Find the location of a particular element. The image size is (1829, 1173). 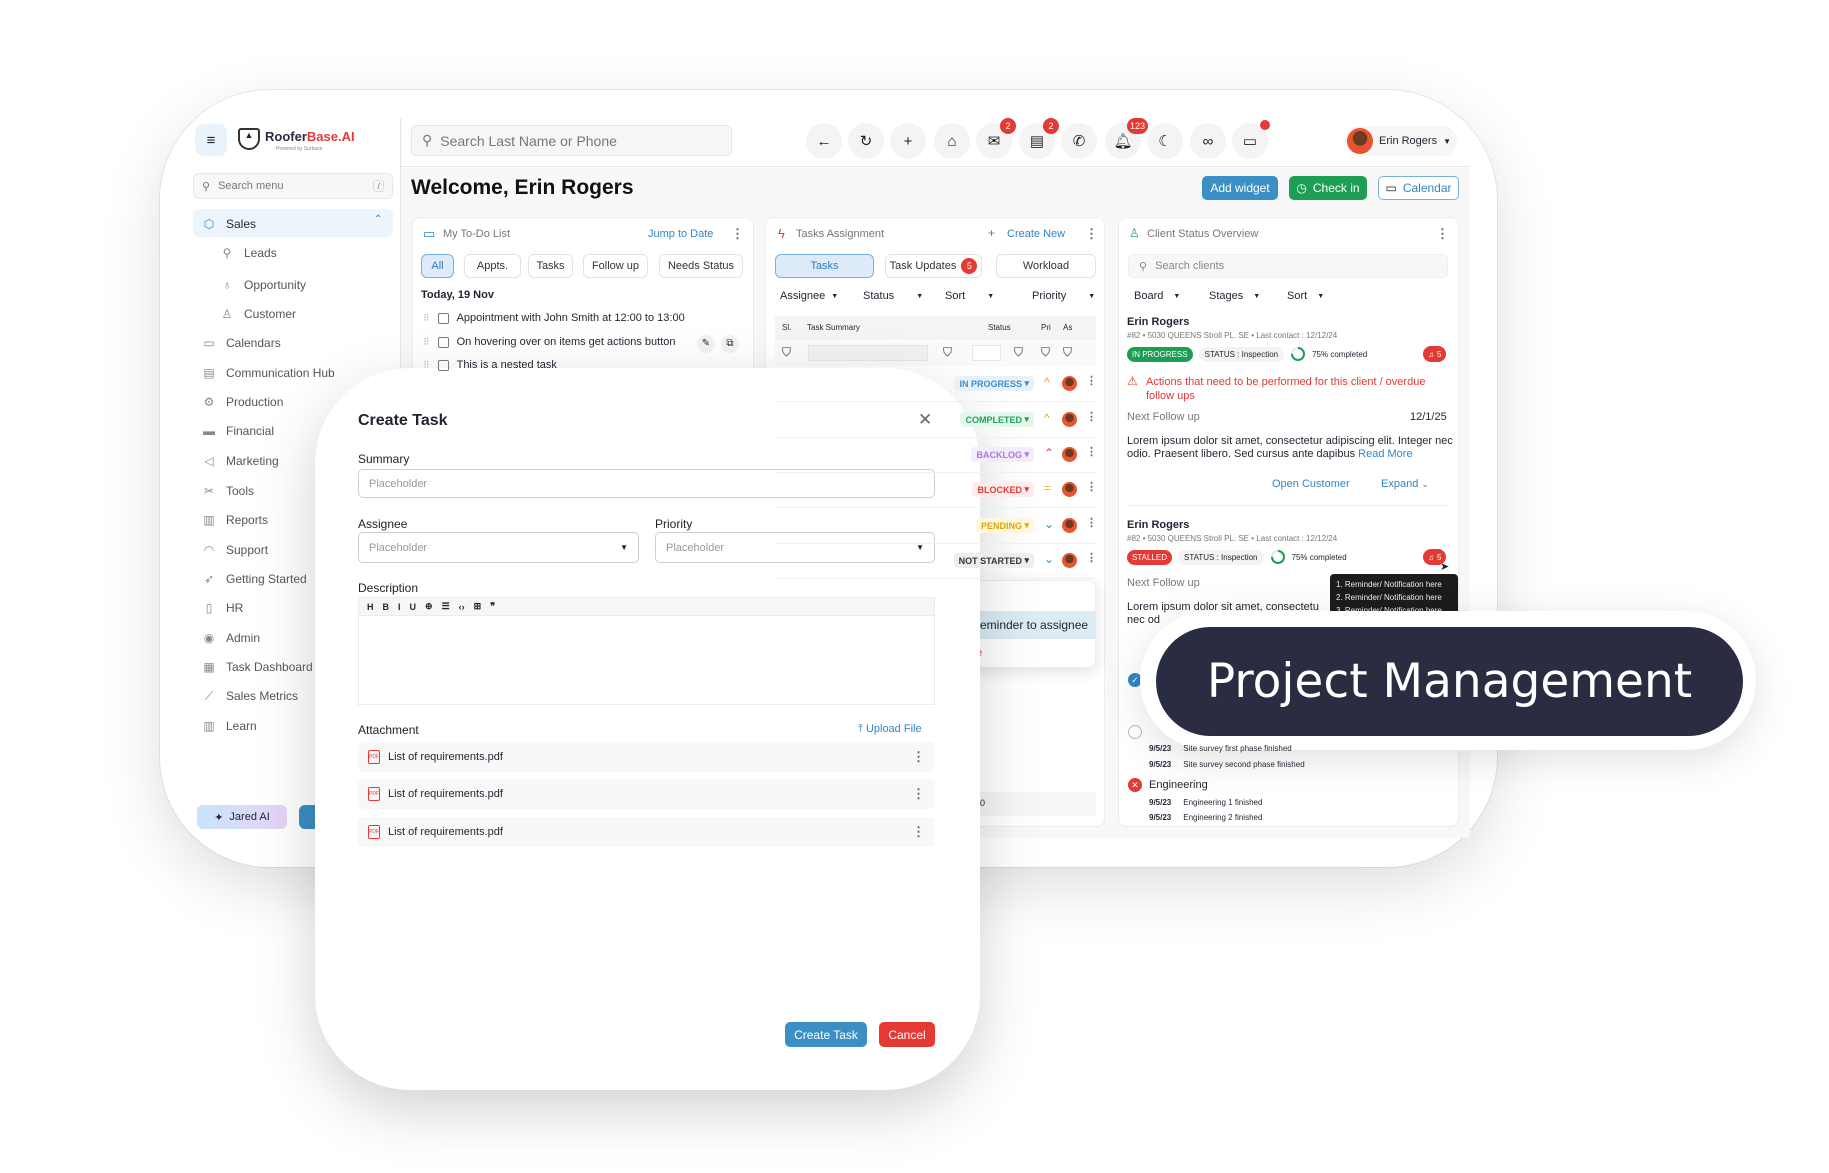

user-menu: Erin Rogers ▼ is located at coordinates (1401, 141).